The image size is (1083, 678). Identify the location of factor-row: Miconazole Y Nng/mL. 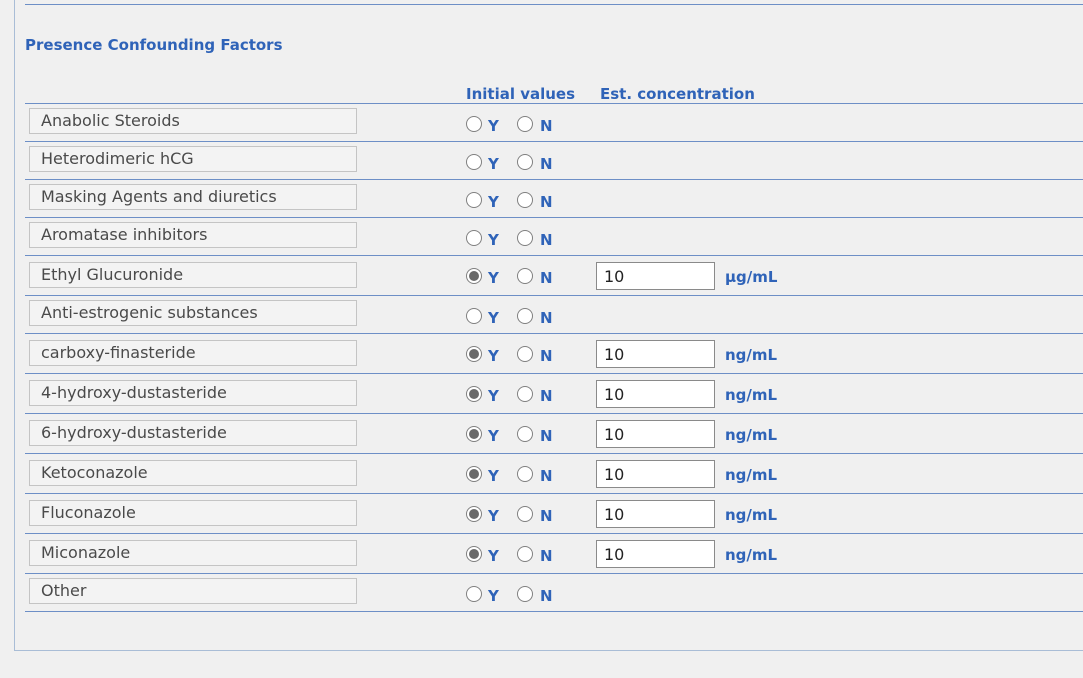
(554, 554).